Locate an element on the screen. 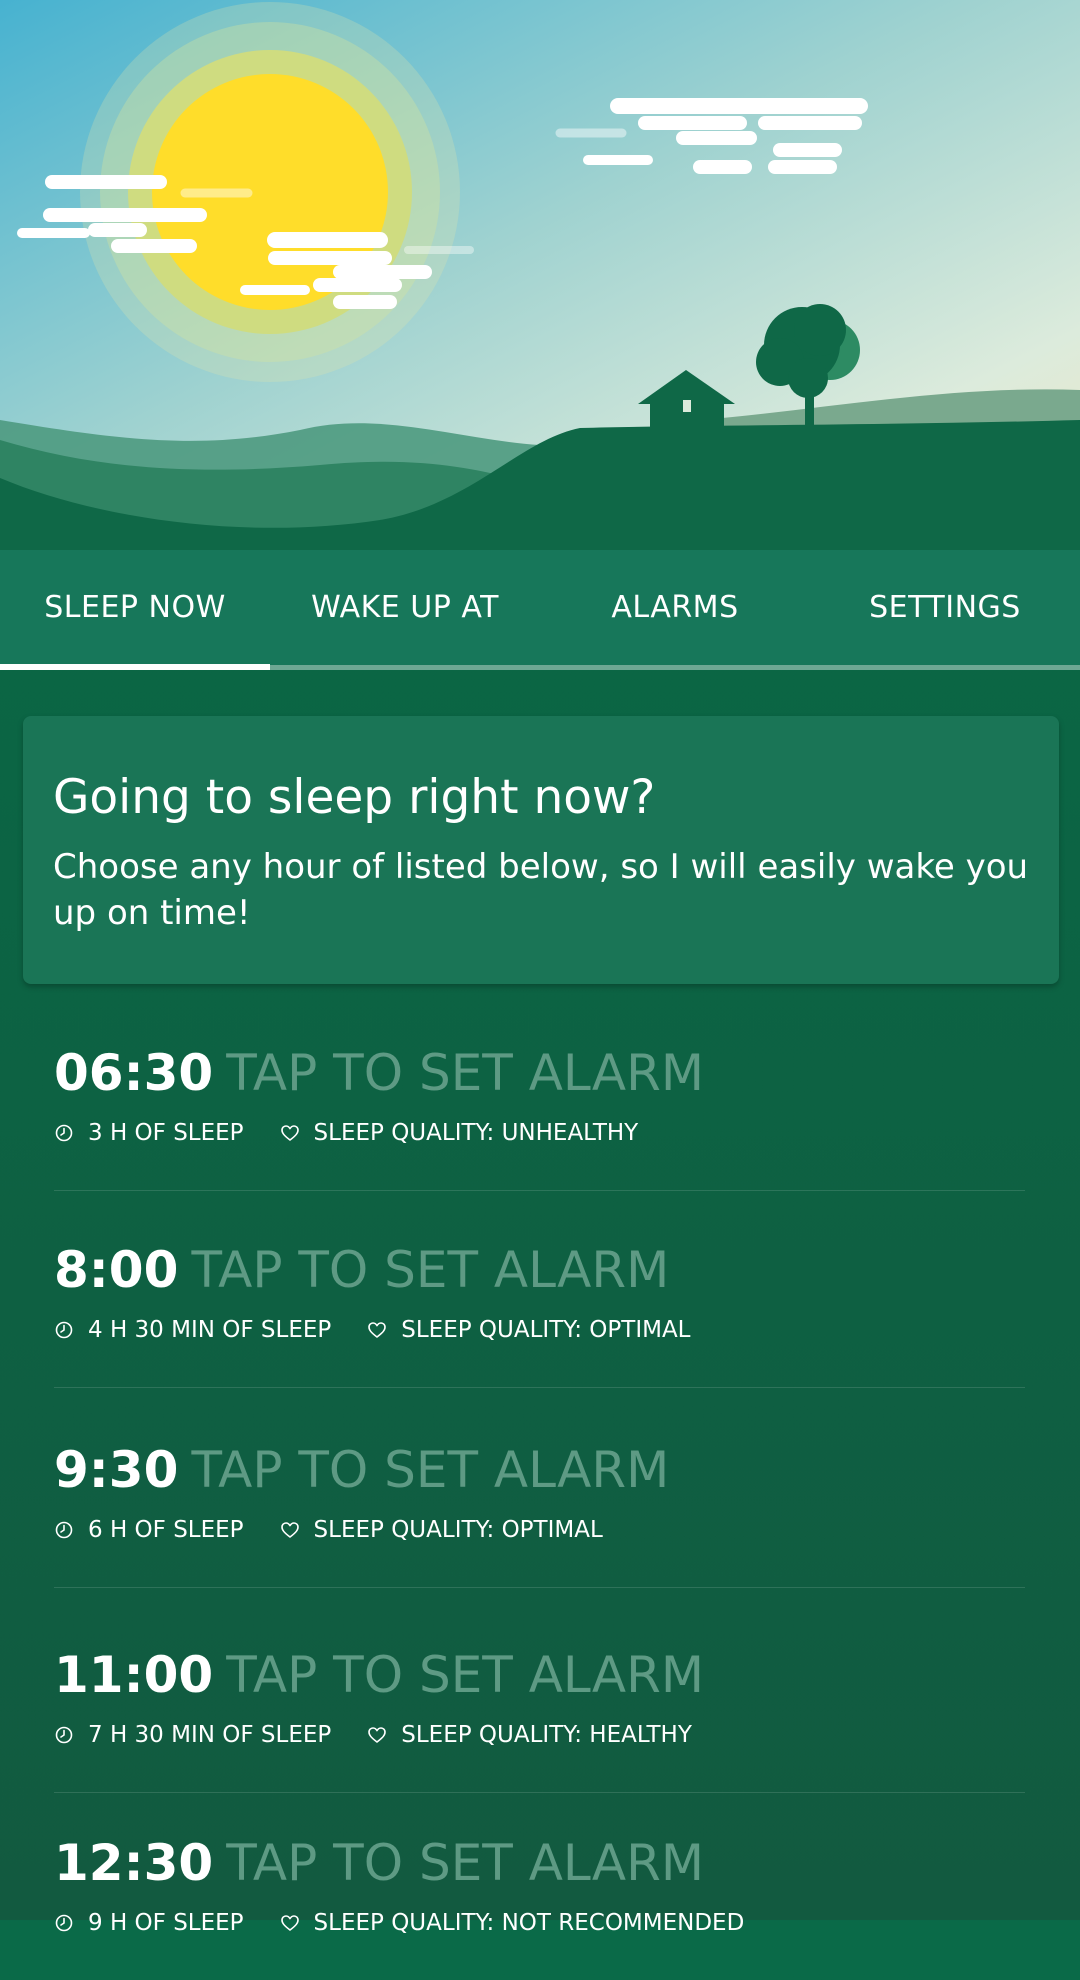  alarm-heading: 06:30 TAP TO SET ALARM is located at coordinates (379, 1073).